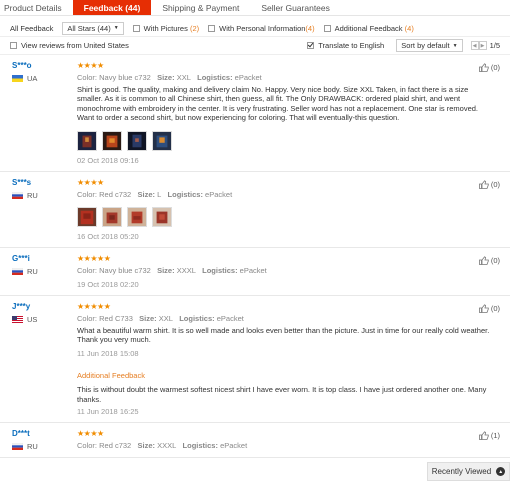  What do you see at coordinates (310, 28) in the screenshot?
I see `with-personal-info-count: (4)` at bounding box center [310, 28].